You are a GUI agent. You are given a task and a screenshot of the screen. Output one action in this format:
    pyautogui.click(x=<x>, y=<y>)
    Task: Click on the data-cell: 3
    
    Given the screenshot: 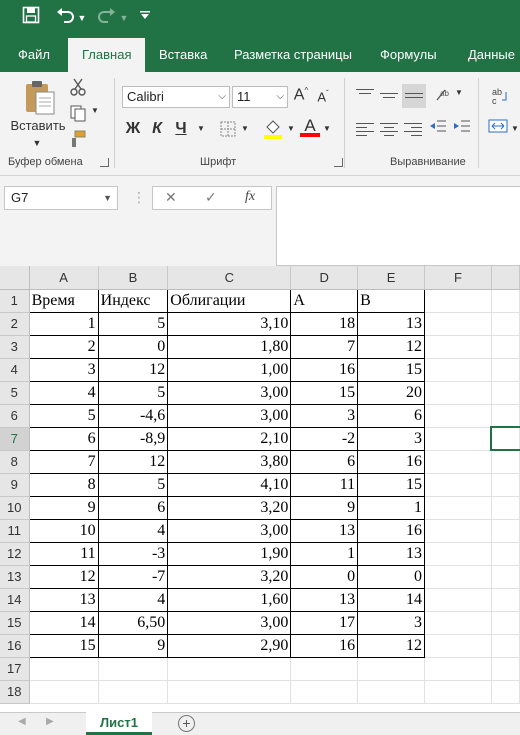 What is the action you would take?
    pyautogui.click(x=324, y=415)
    